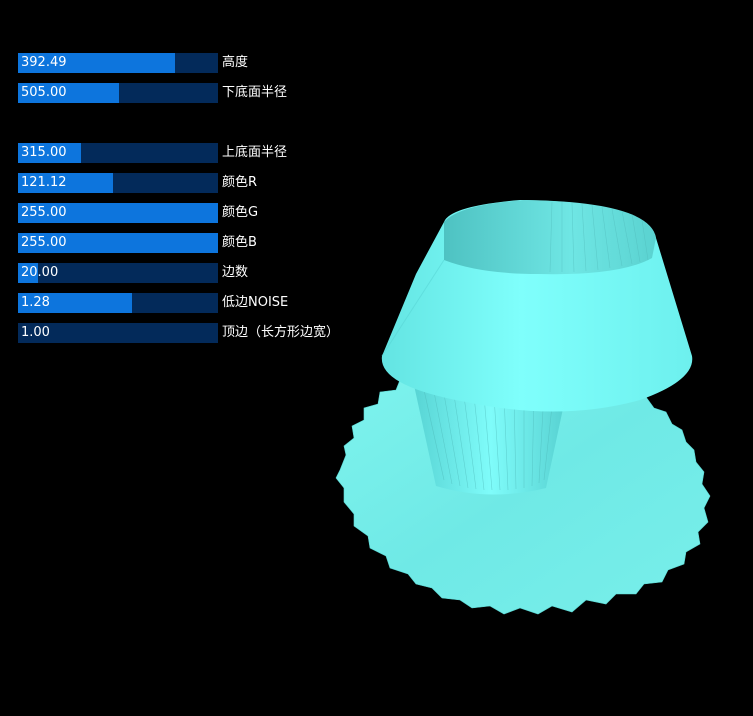  I want to click on slider-label: 下底面半径, so click(255, 92).